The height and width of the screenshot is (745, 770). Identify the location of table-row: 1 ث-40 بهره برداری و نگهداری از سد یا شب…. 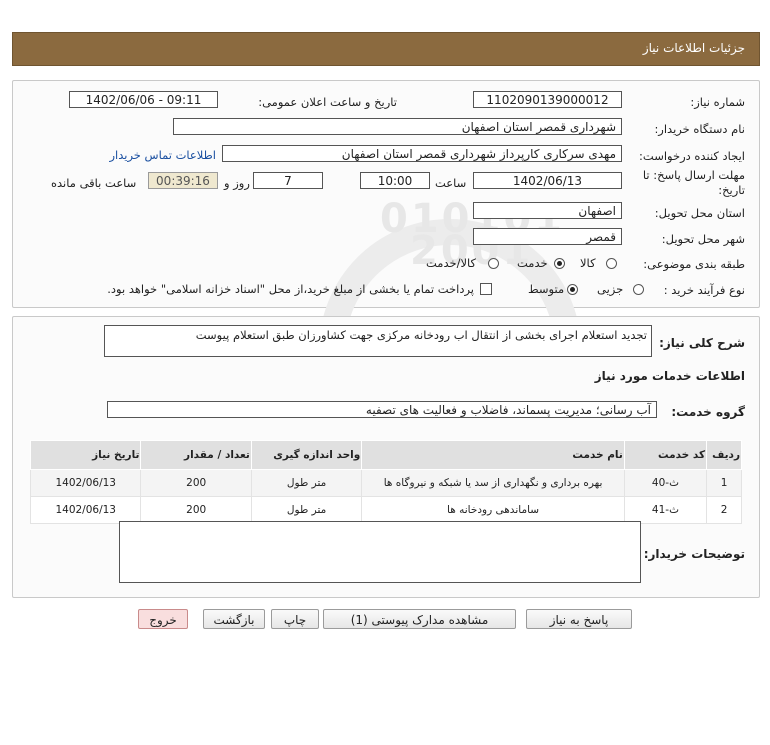
(385, 483).